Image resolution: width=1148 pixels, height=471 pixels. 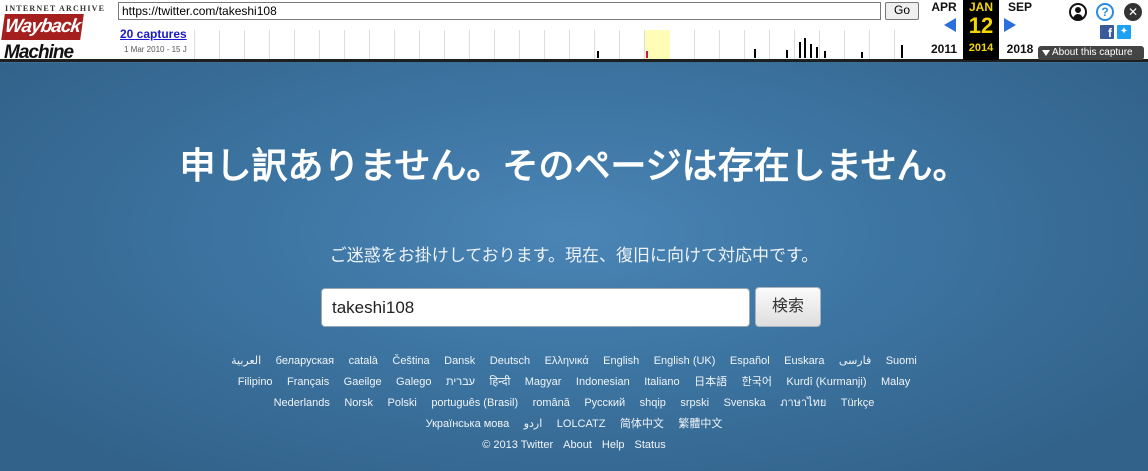 I want to click on language-link: Polski, so click(x=402, y=403).